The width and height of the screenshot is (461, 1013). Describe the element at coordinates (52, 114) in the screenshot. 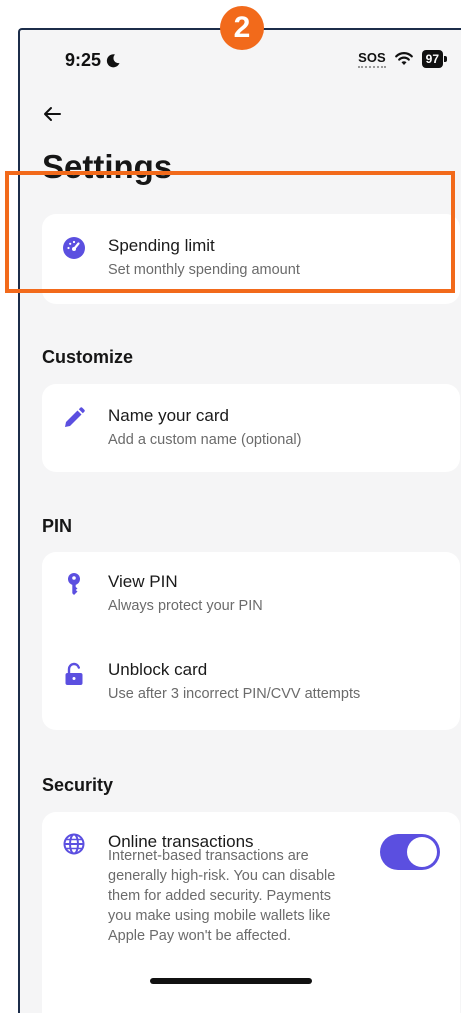

I see `arrow-left-icon` at that location.